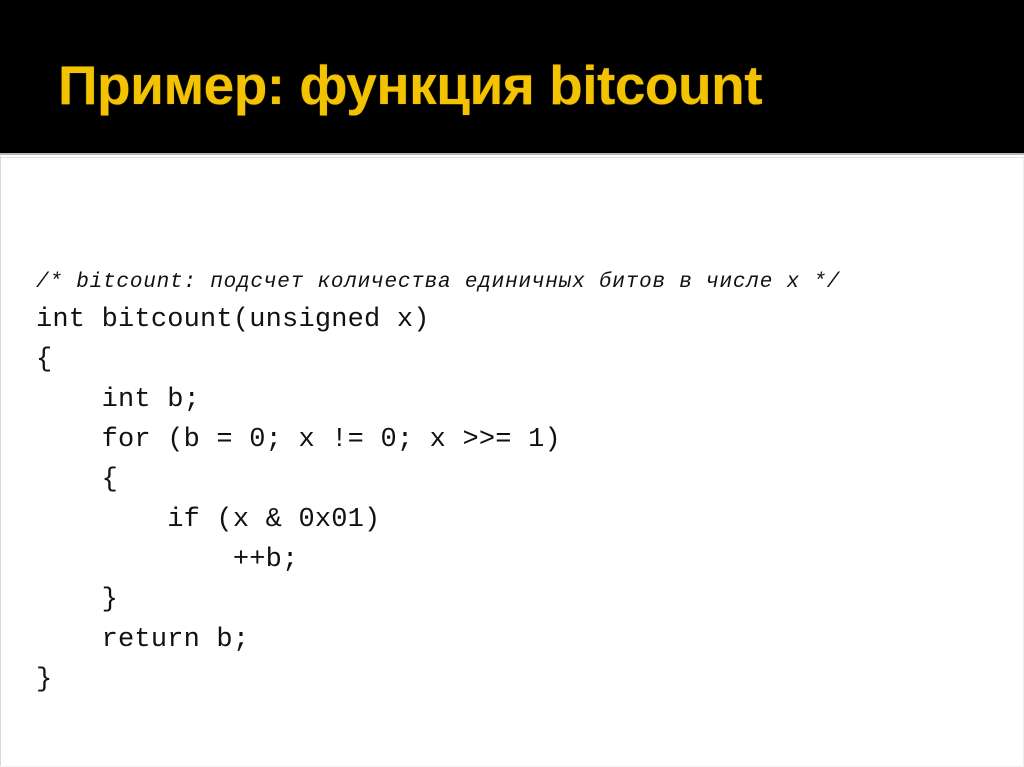  Describe the element at coordinates (44, 360) in the screenshot. I see `code-line-open-brace: {` at that location.